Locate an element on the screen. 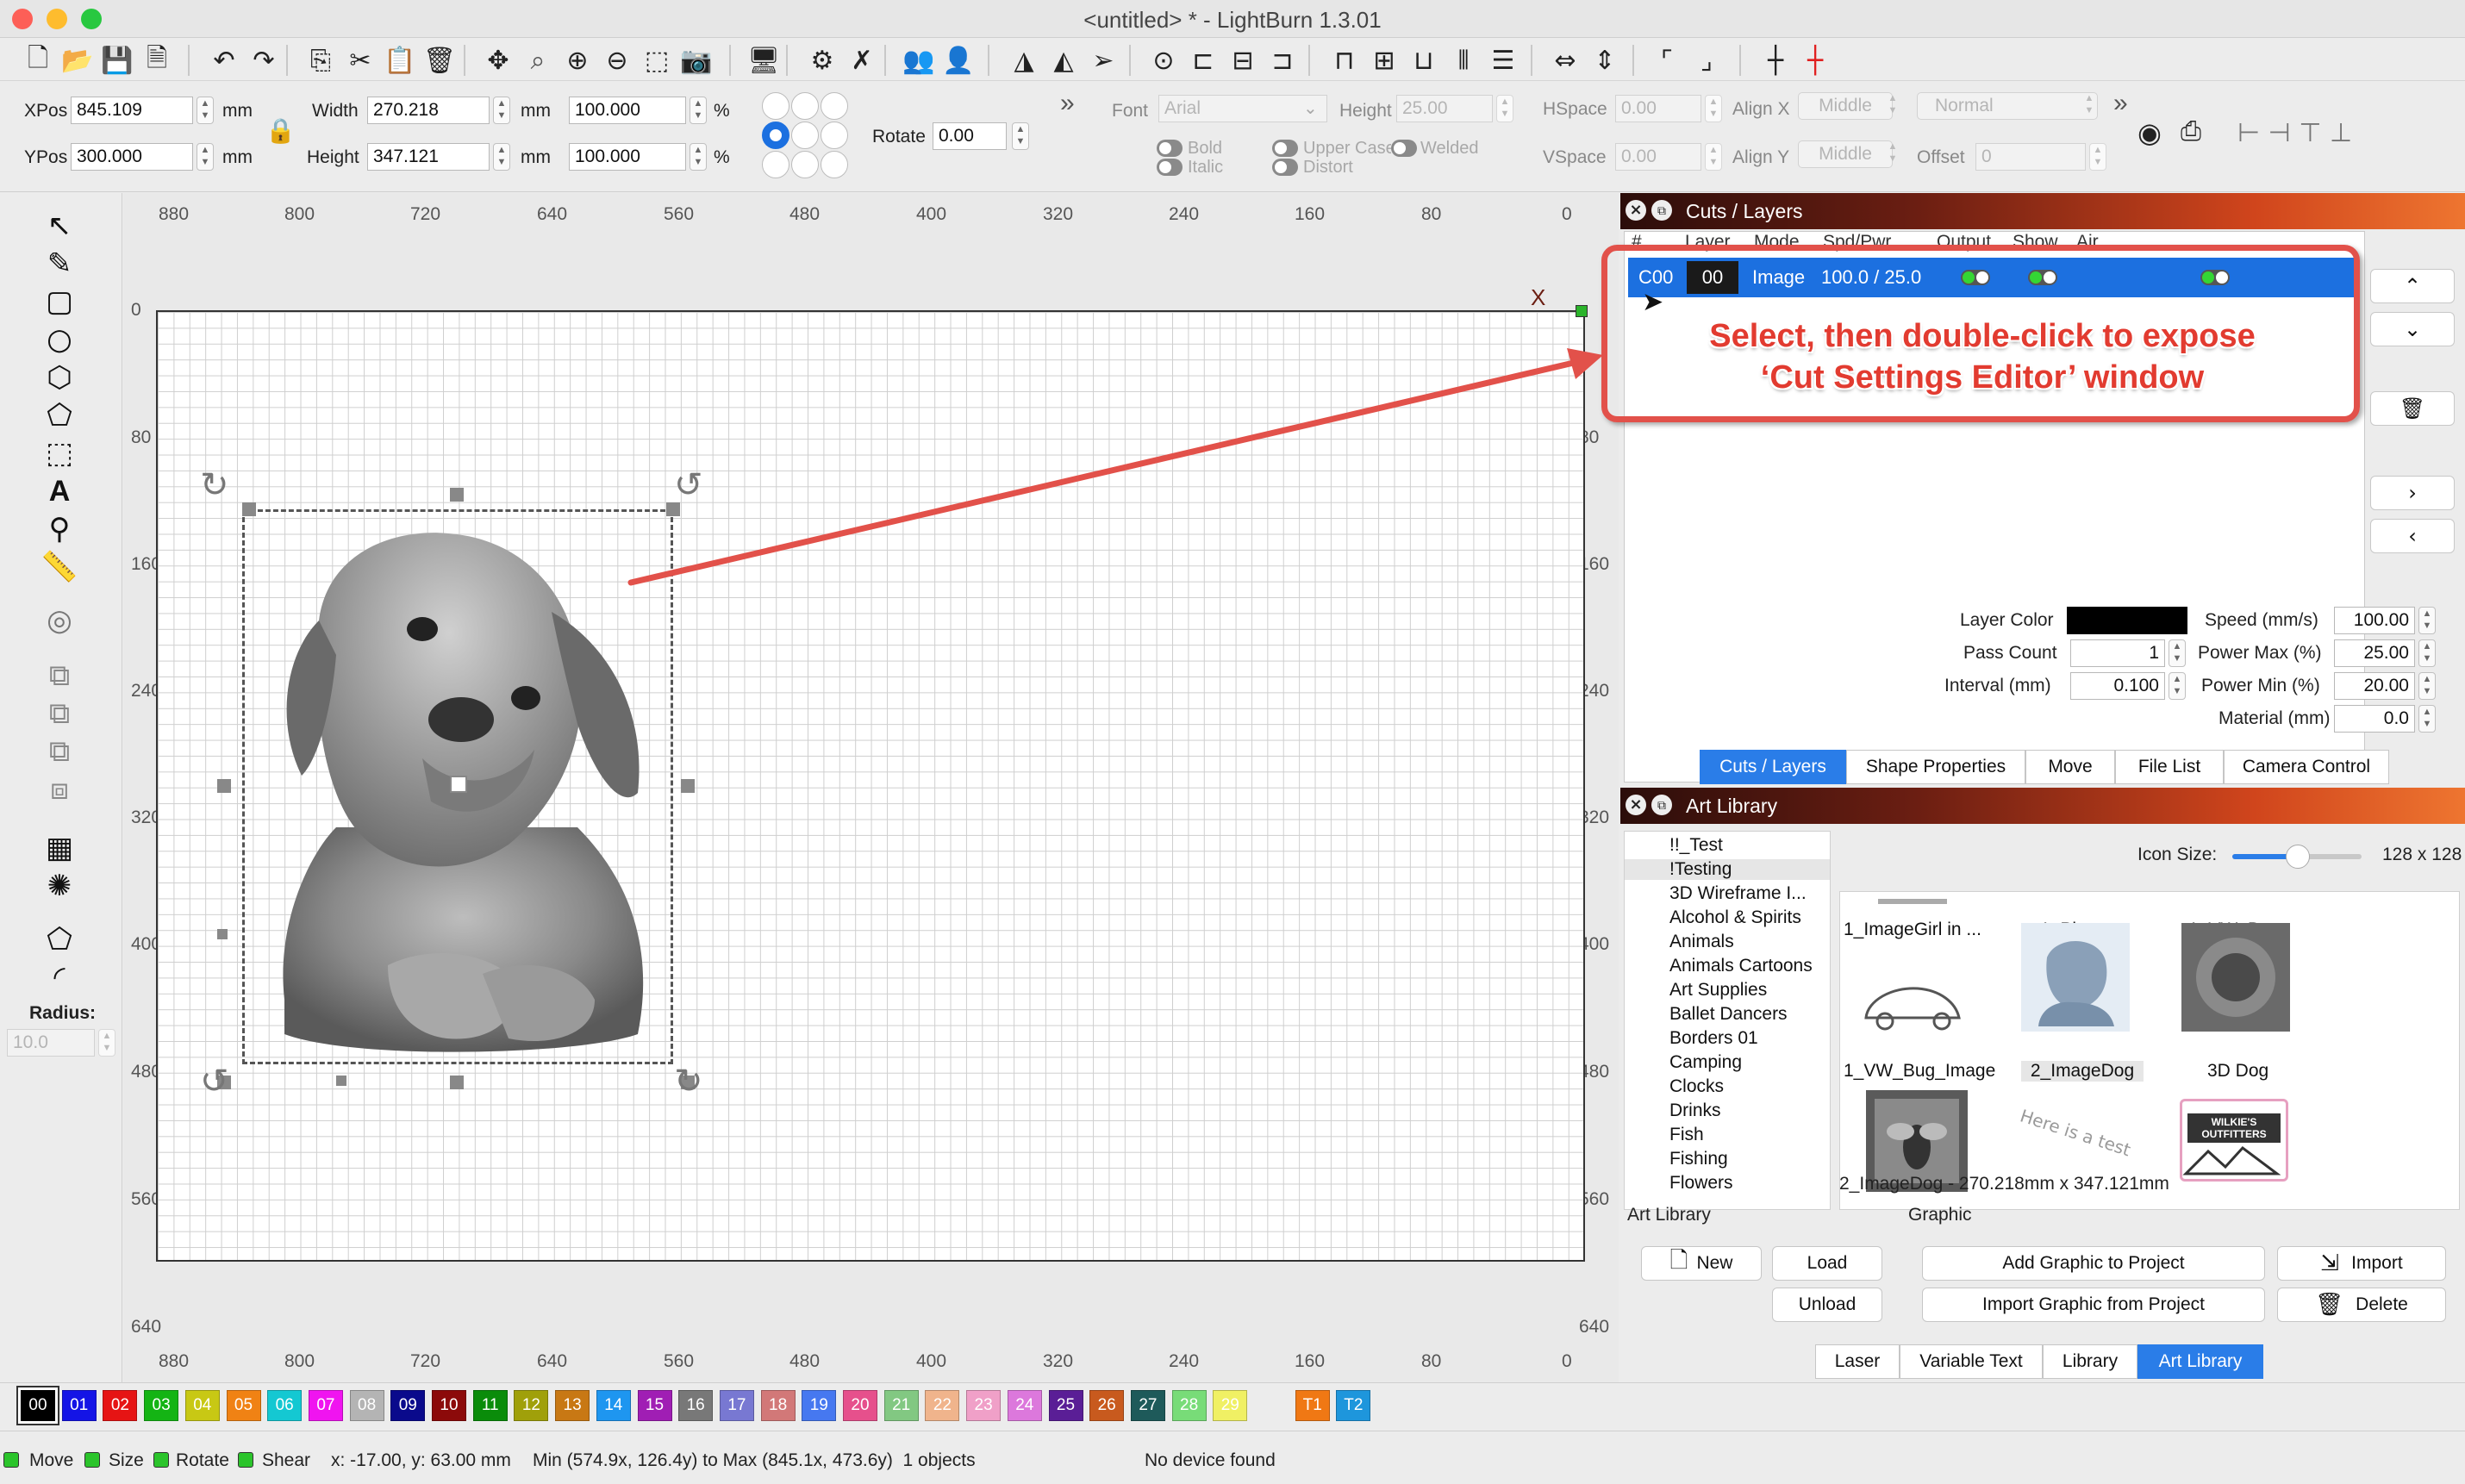 The width and height of the screenshot is (2465, 1484). center-icon: ⊙ is located at coordinates (1163, 60).